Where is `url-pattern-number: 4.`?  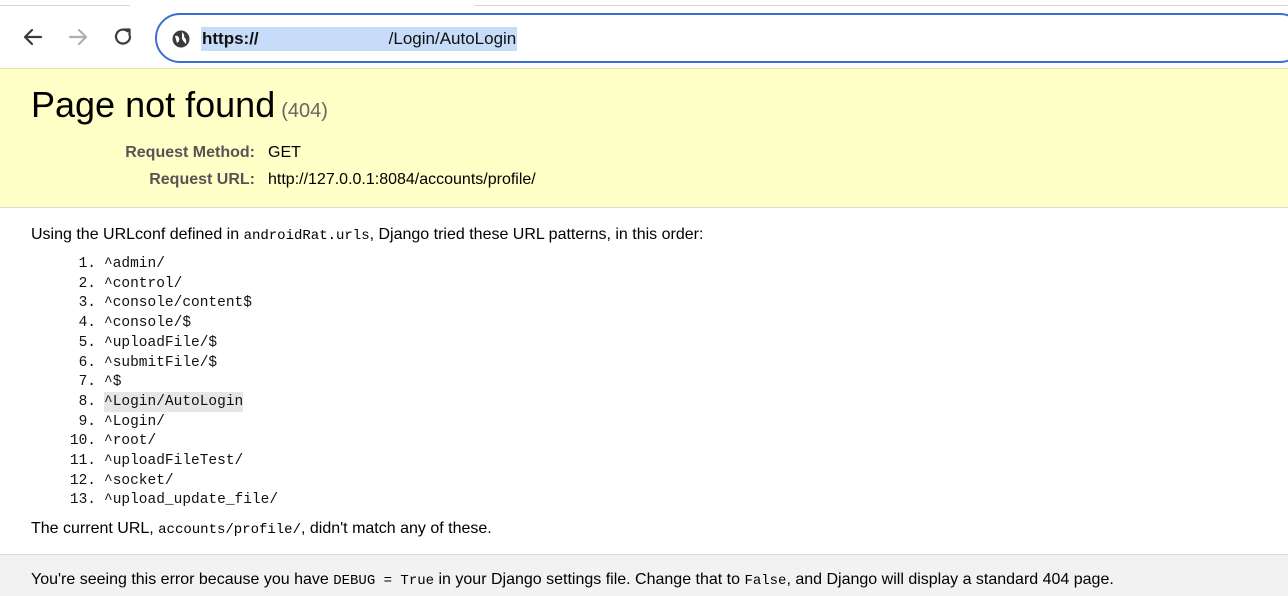
url-pattern-number: 4. is located at coordinates (87, 323).